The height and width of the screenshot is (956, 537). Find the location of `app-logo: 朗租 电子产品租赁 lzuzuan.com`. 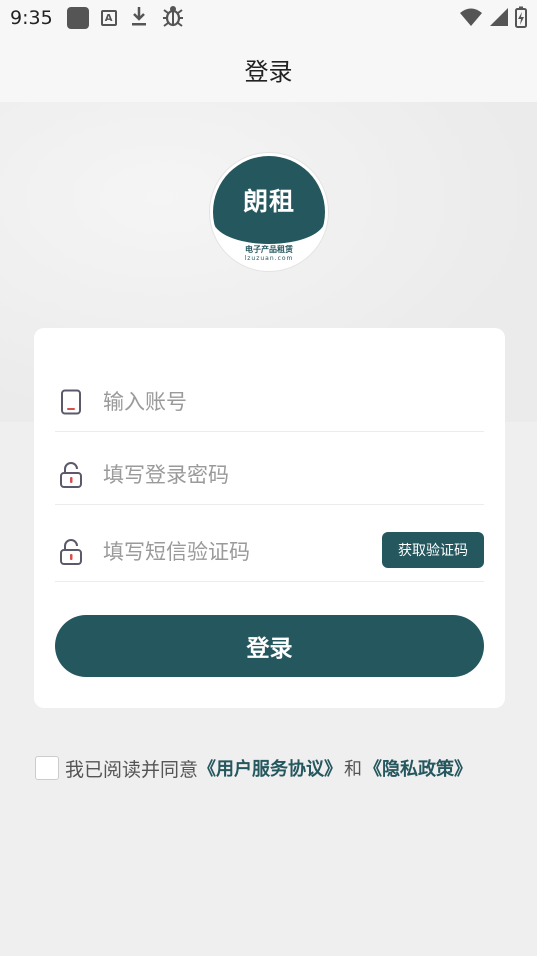

app-logo: 朗租 电子产品租赁 lzuzuan.com is located at coordinates (269, 212).